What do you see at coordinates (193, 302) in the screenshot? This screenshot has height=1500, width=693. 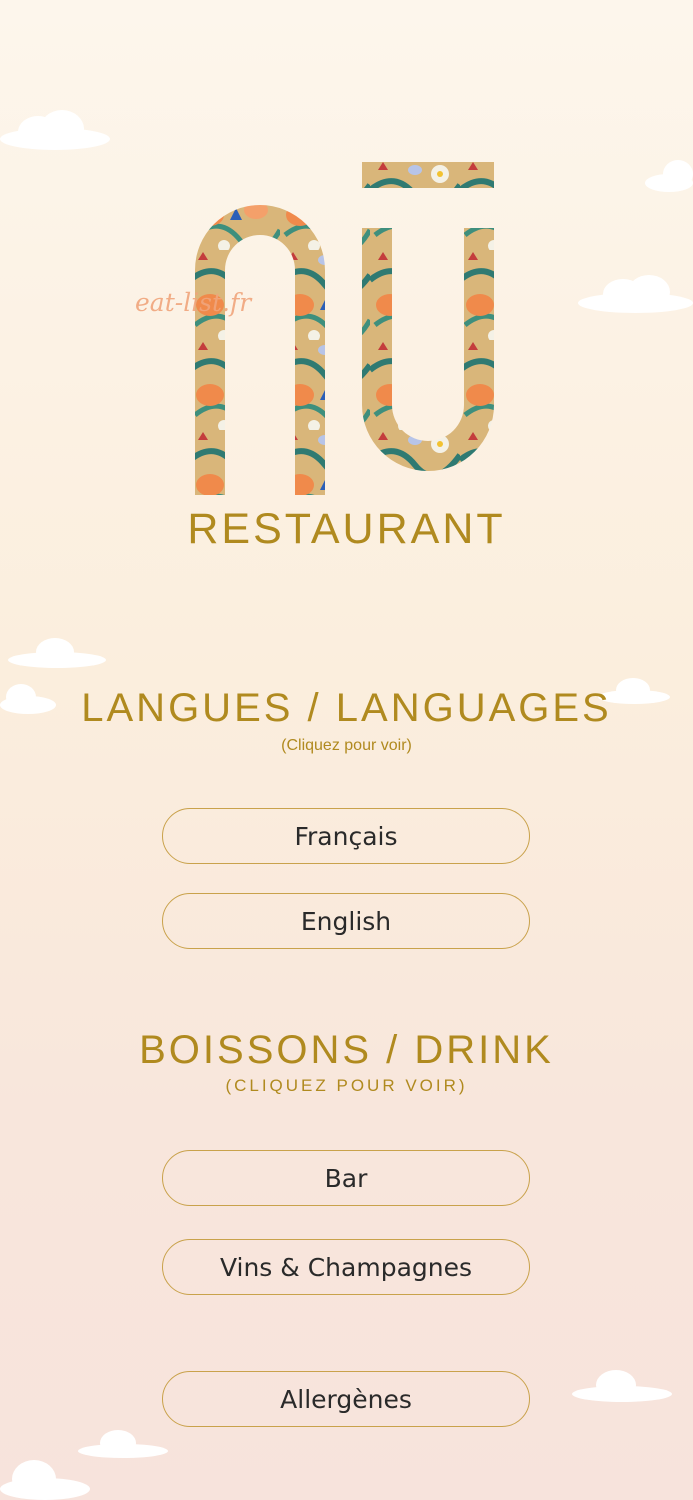 I see `watermark-text: eat-list.fr` at bounding box center [193, 302].